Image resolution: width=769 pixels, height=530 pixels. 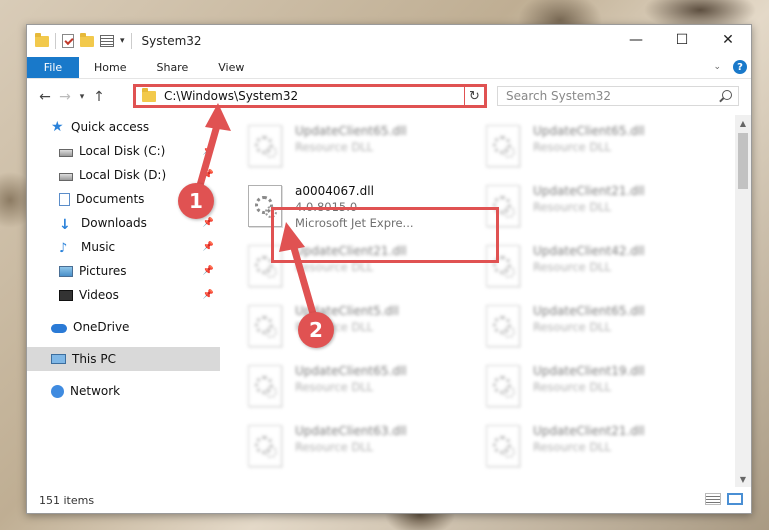 I want to click on videos-icon, so click(x=66, y=295).